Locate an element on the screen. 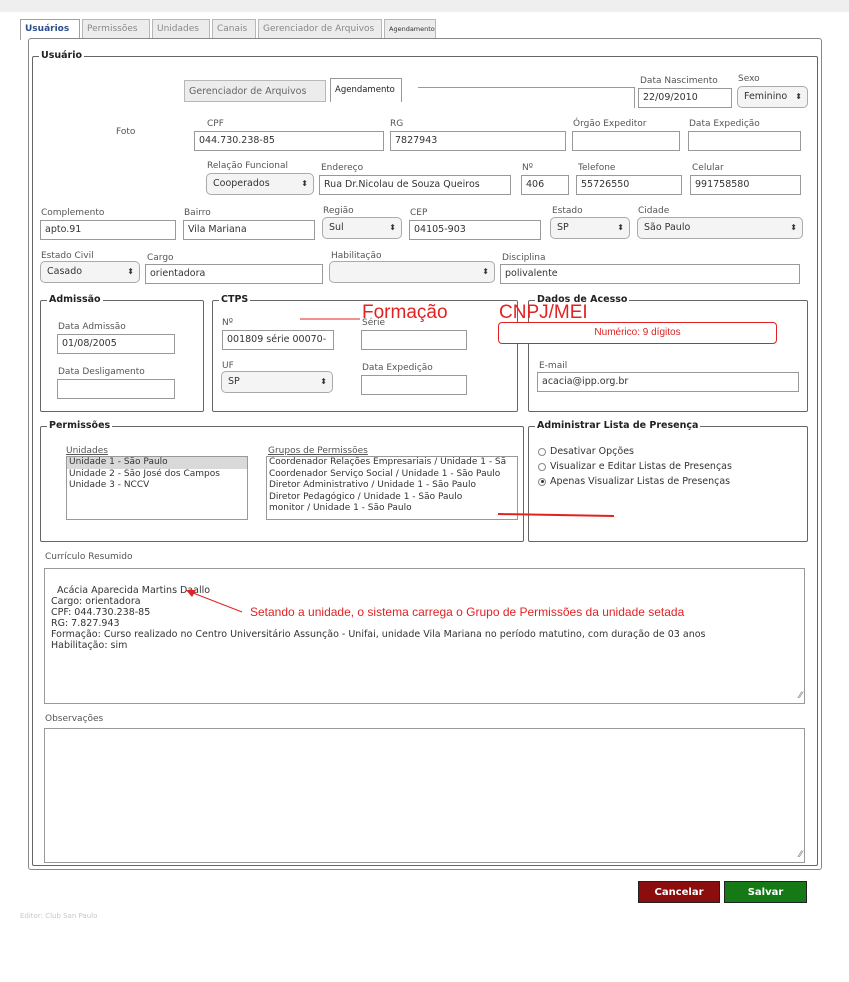  annotation-numerico-box: Numérico: 9 dígitos is located at coordinates (637, 333).